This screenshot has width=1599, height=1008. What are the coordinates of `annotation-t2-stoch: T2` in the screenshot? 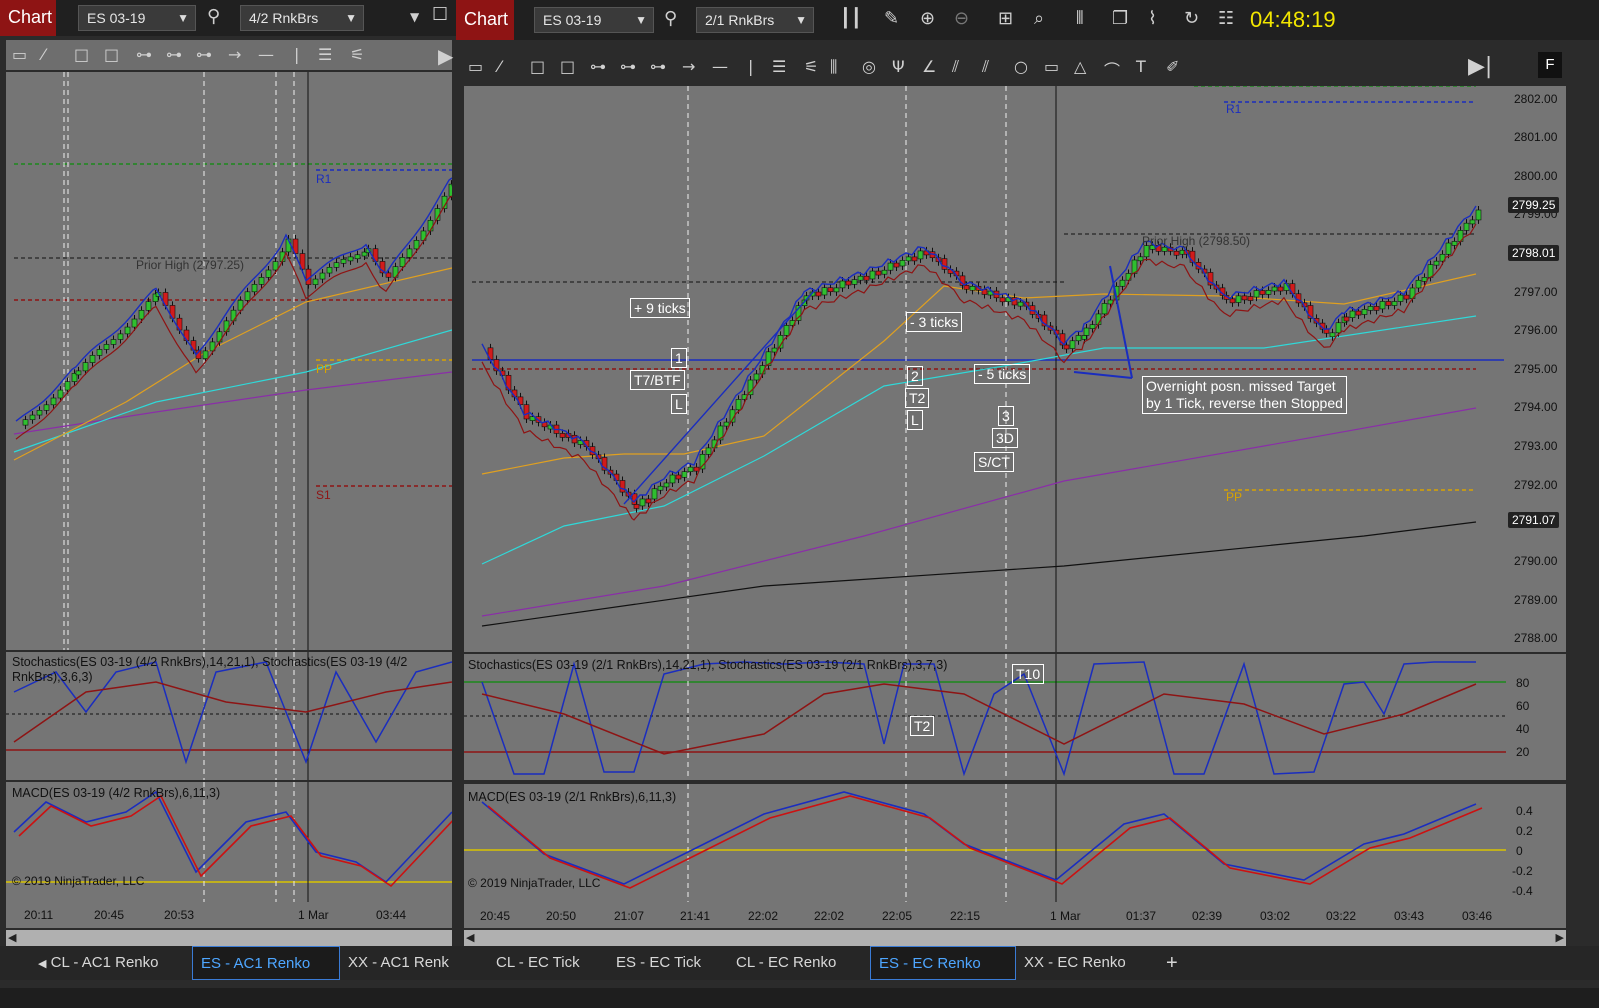 It's located at (922, 726).